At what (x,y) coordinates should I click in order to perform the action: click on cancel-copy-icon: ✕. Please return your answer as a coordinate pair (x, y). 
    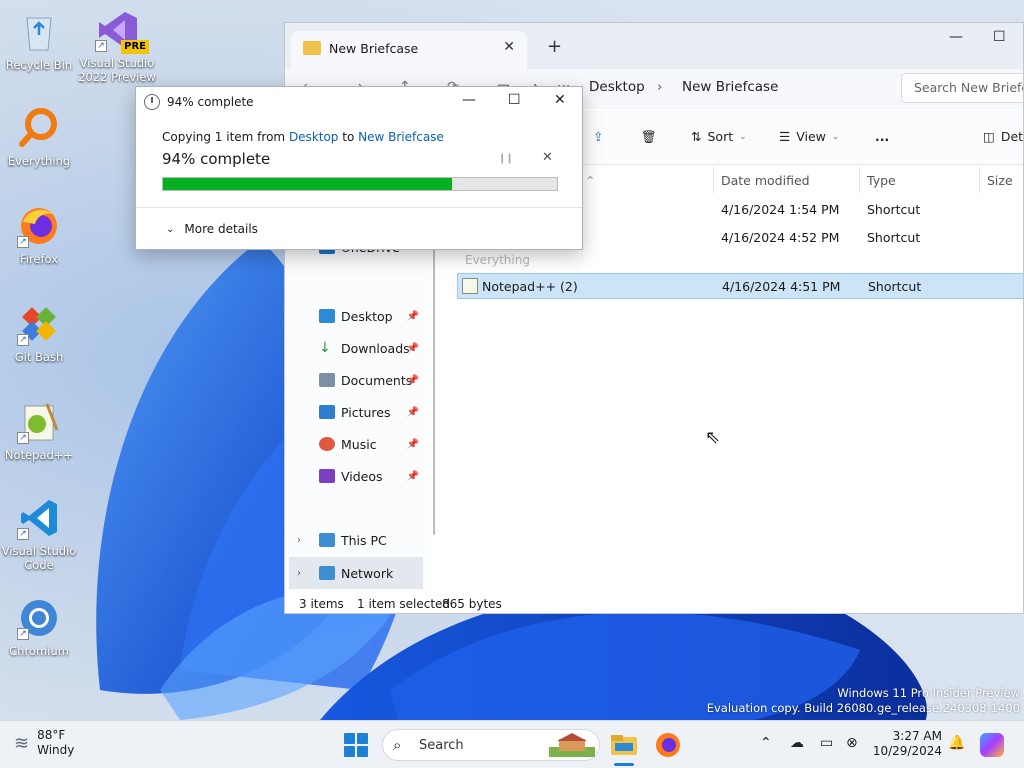
    Looking at the image, I should click on (547, 157).